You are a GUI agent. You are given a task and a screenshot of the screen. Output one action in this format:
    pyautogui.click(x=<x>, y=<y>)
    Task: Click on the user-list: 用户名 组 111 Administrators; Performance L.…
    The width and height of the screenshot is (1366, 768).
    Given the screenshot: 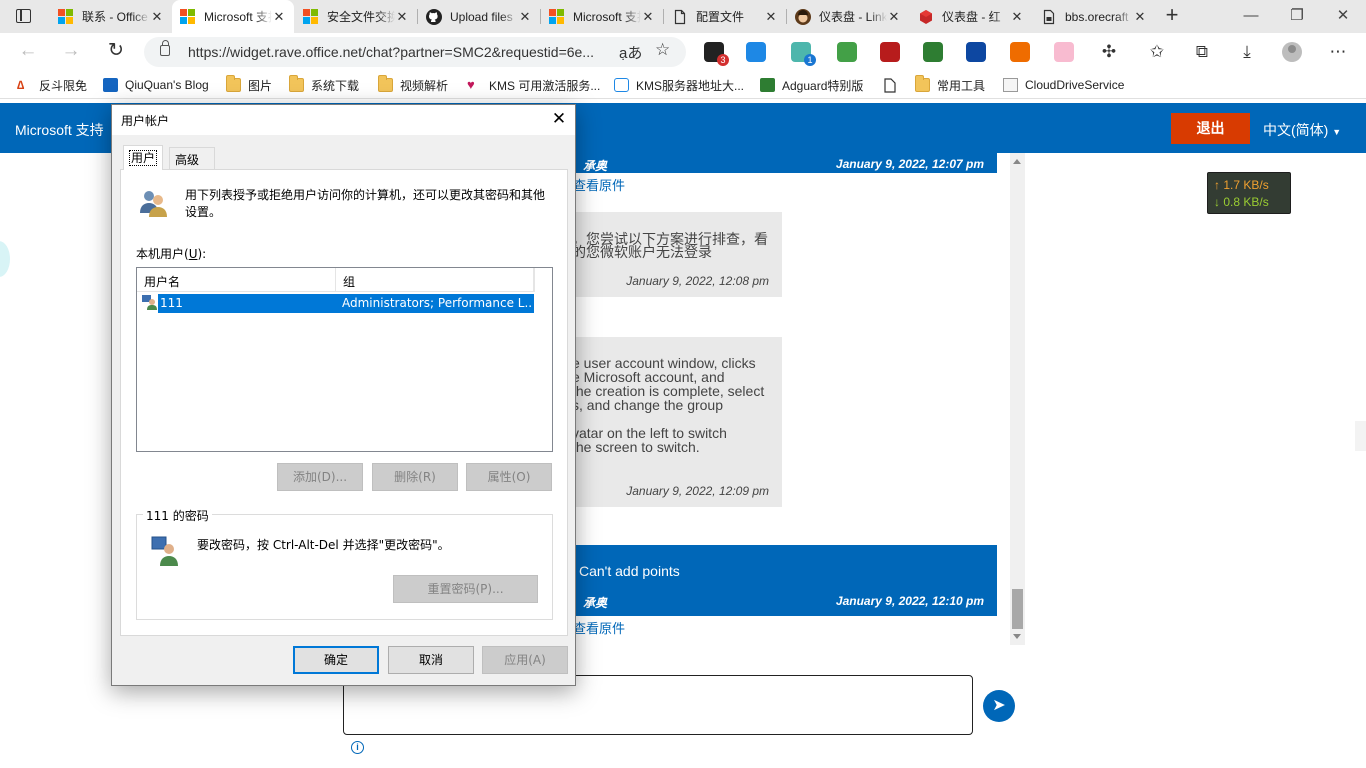 What is the action you would take?
    pyautogui.click(x=344, y=359)
    